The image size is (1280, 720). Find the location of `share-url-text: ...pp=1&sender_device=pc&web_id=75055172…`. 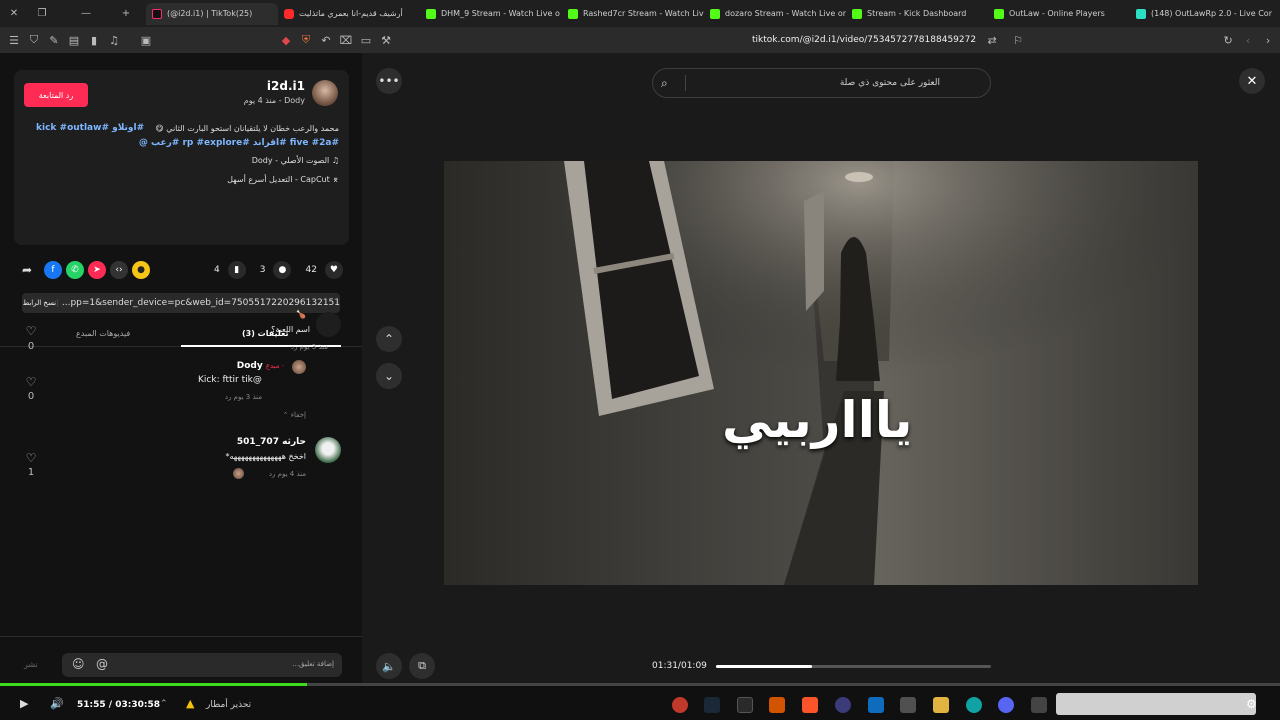

share-url-text: ...pp=1&sender_device=pc&web_id=75055172… is located at coordinates (199, 303).